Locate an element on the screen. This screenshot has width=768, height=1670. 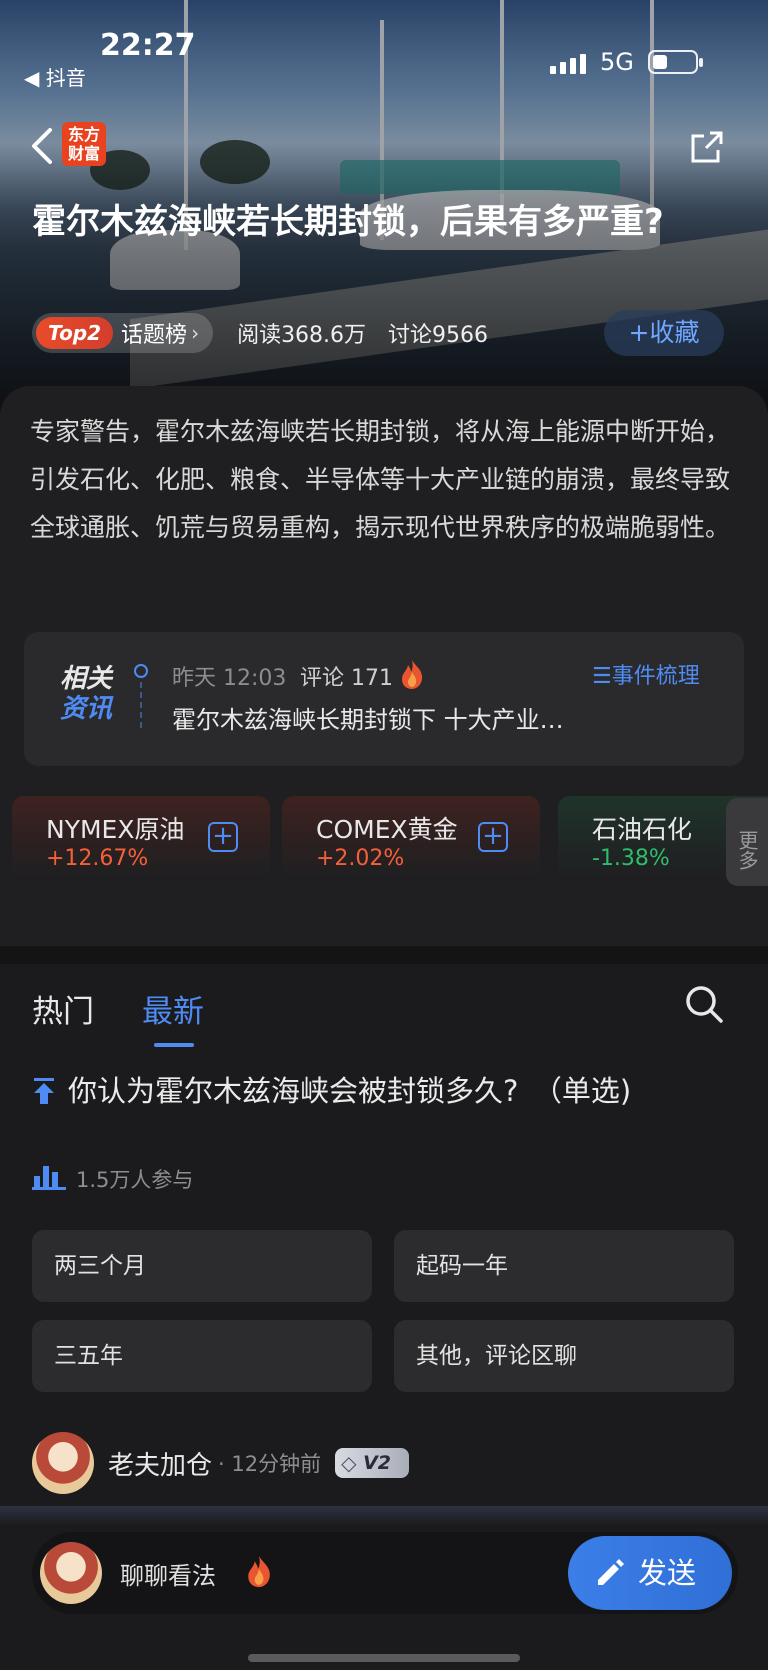
read-count: 阅读368.6万 is located at coordinates (302, 335).